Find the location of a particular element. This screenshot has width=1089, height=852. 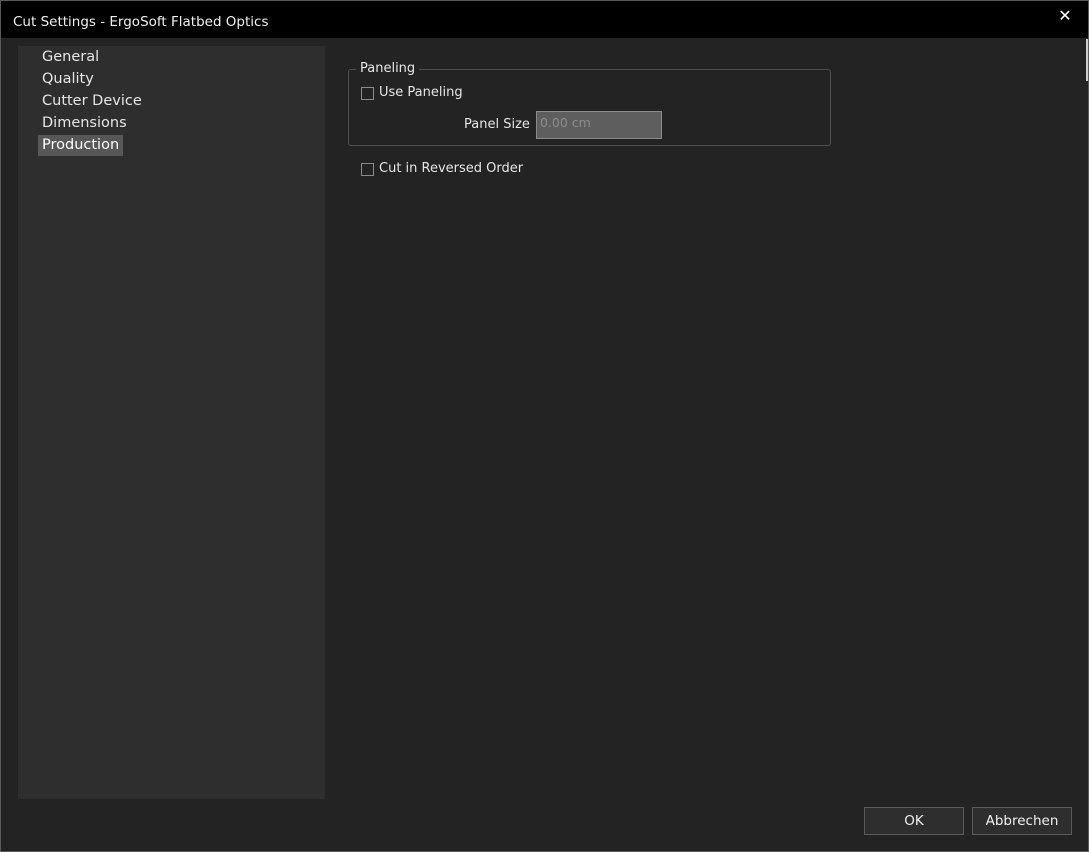

sidebar-item-production: Production is located at coordinates (81, 145).